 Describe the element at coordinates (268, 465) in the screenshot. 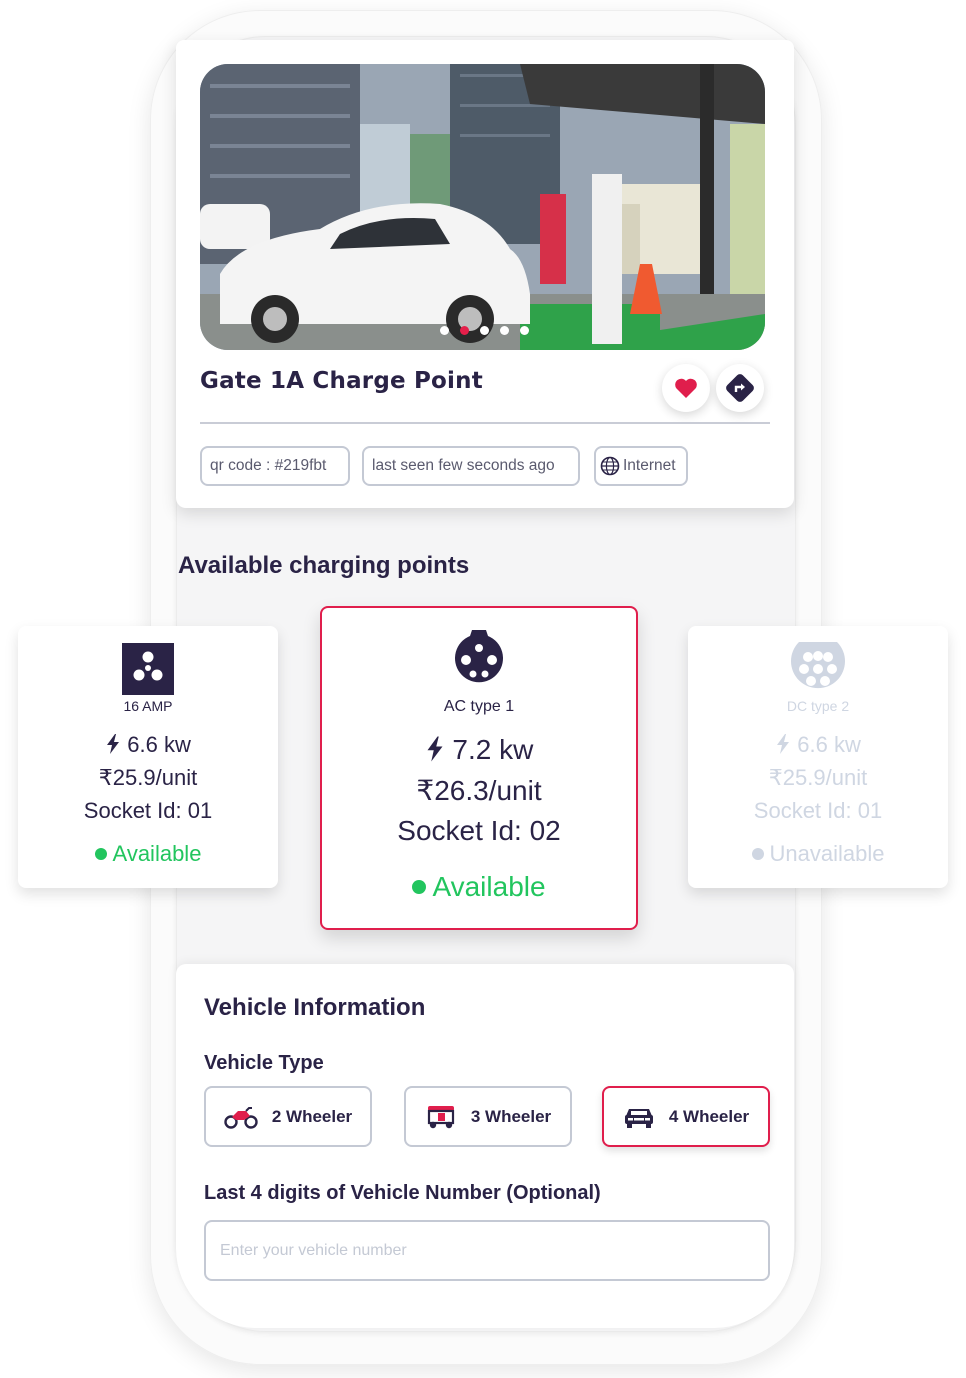

I see `qr-code-text: qr code : #219fbt` at that location.